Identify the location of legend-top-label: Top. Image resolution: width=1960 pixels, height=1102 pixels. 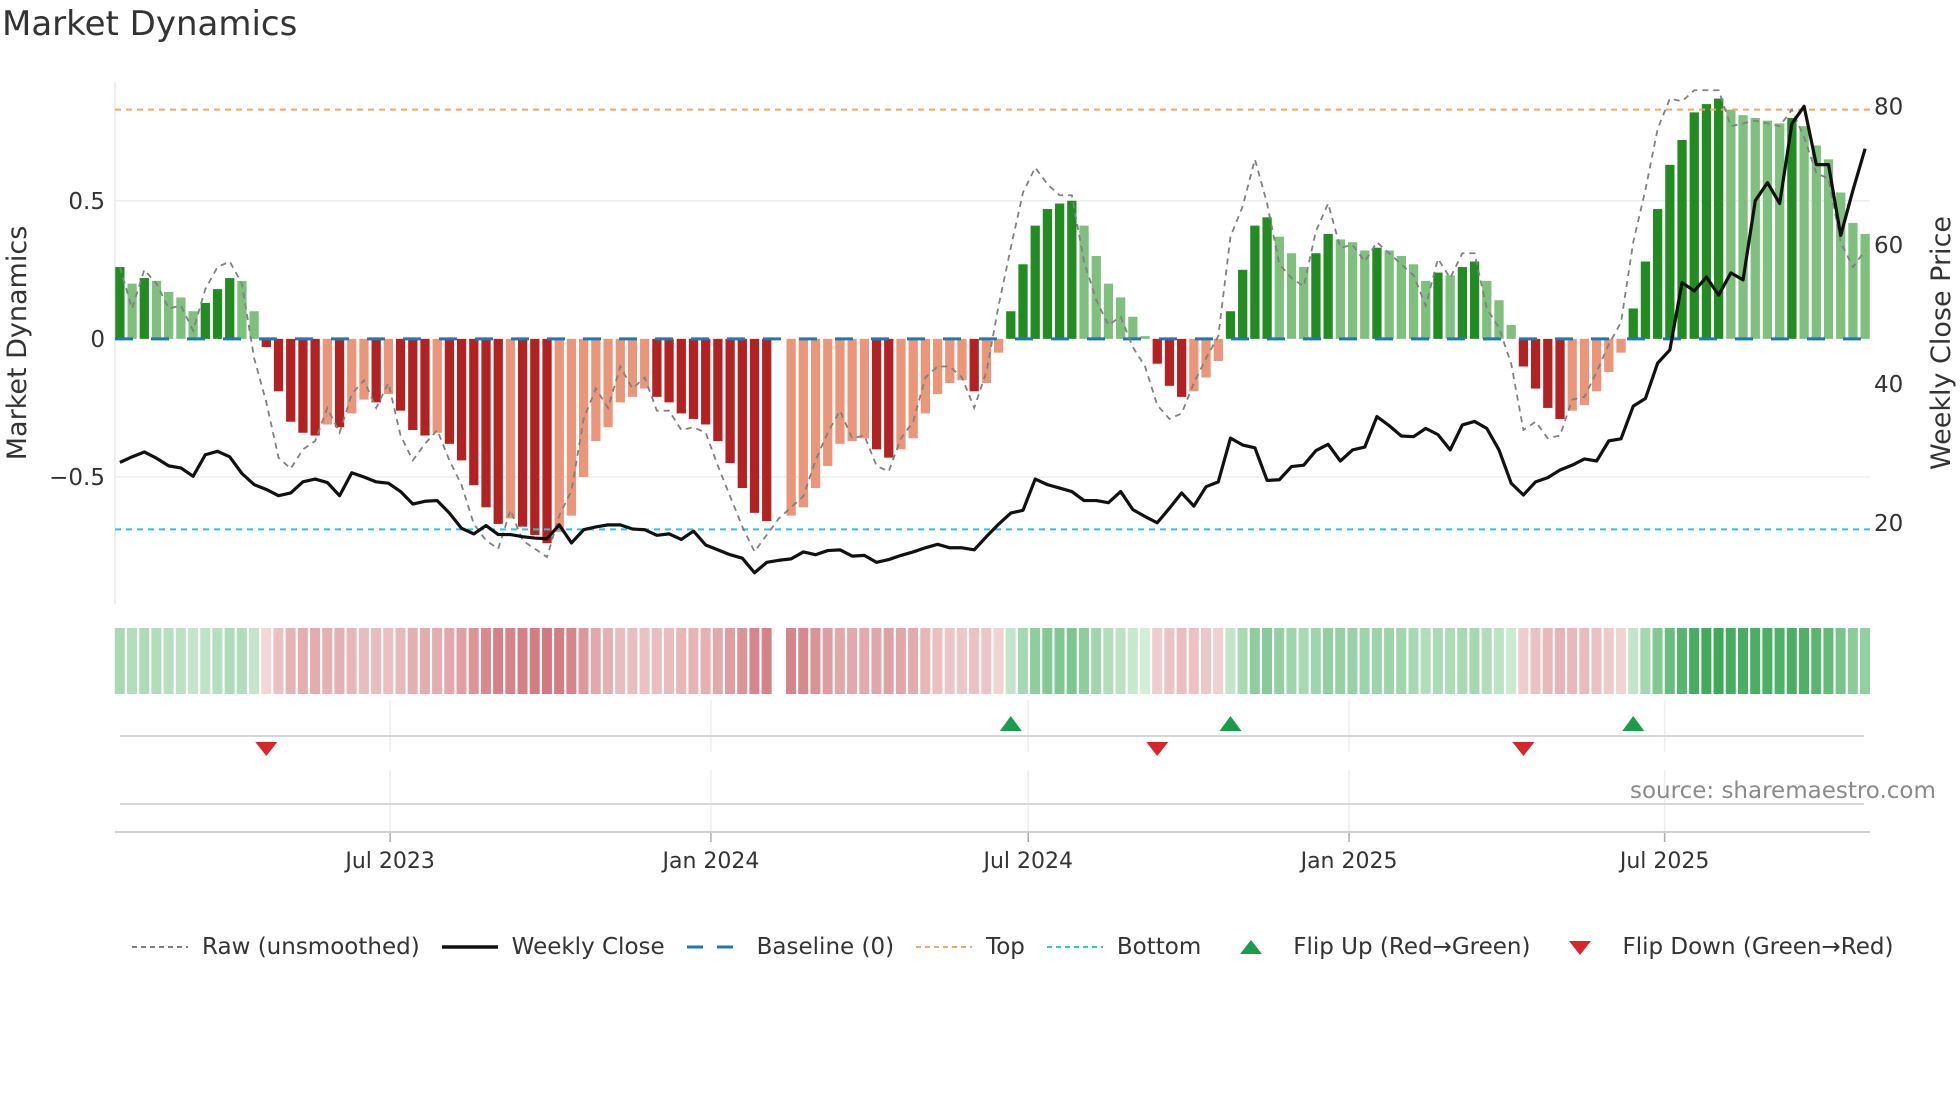
(1005, 947).